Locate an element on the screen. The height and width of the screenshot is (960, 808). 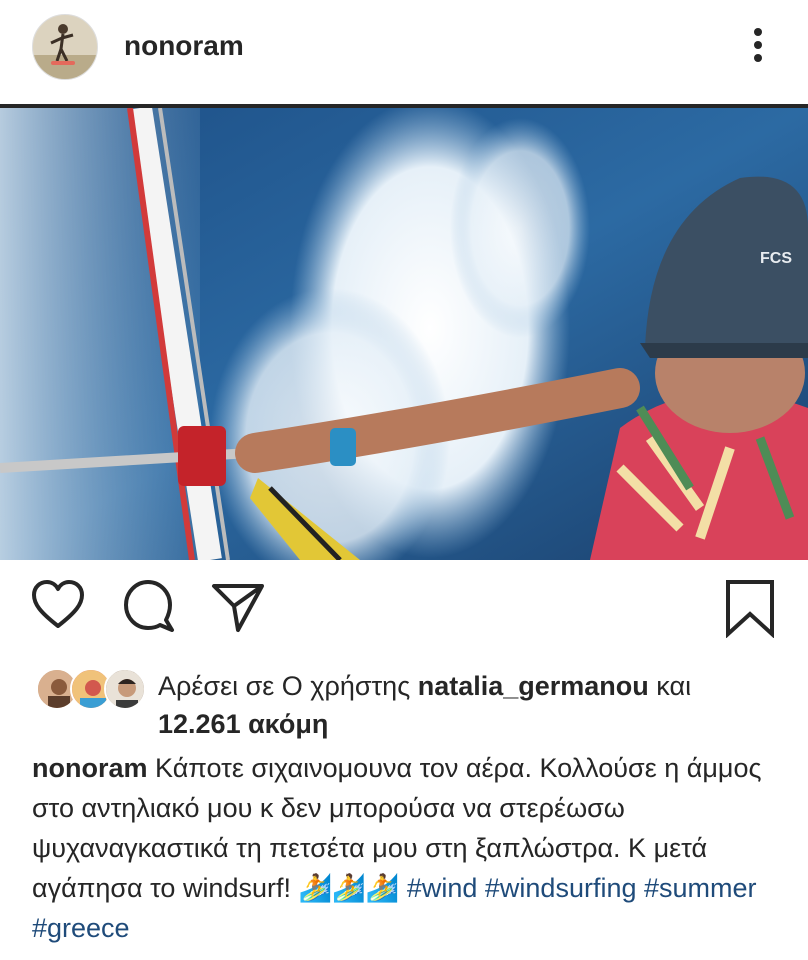
heart-icon is located at coordinates (58, 608).